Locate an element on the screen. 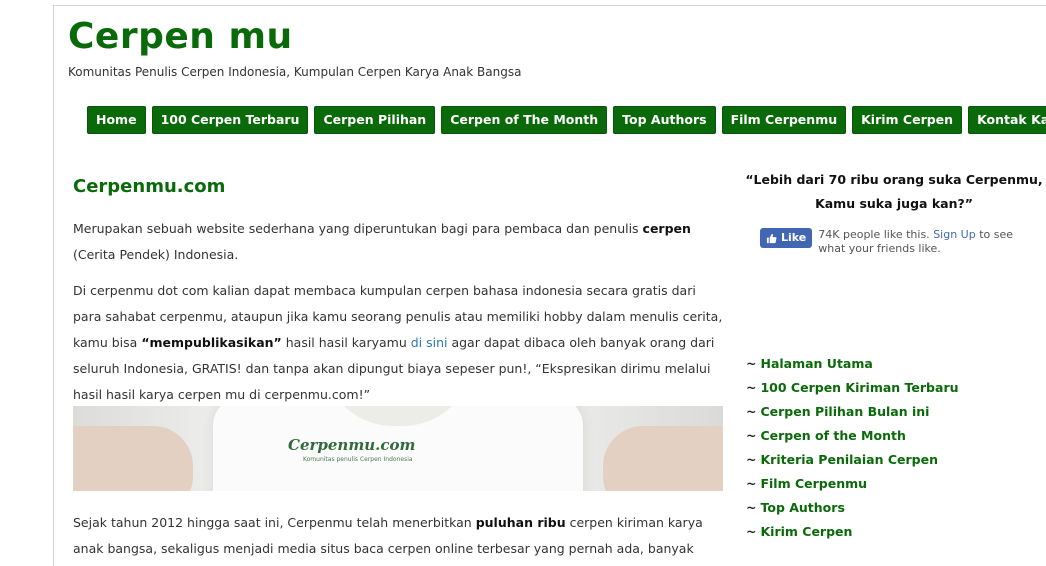 The width and height of the screenshot is (1046, 566). sidebar-quote-line2: Kamu suka juga kan?” is located at coordinates (894, 203).